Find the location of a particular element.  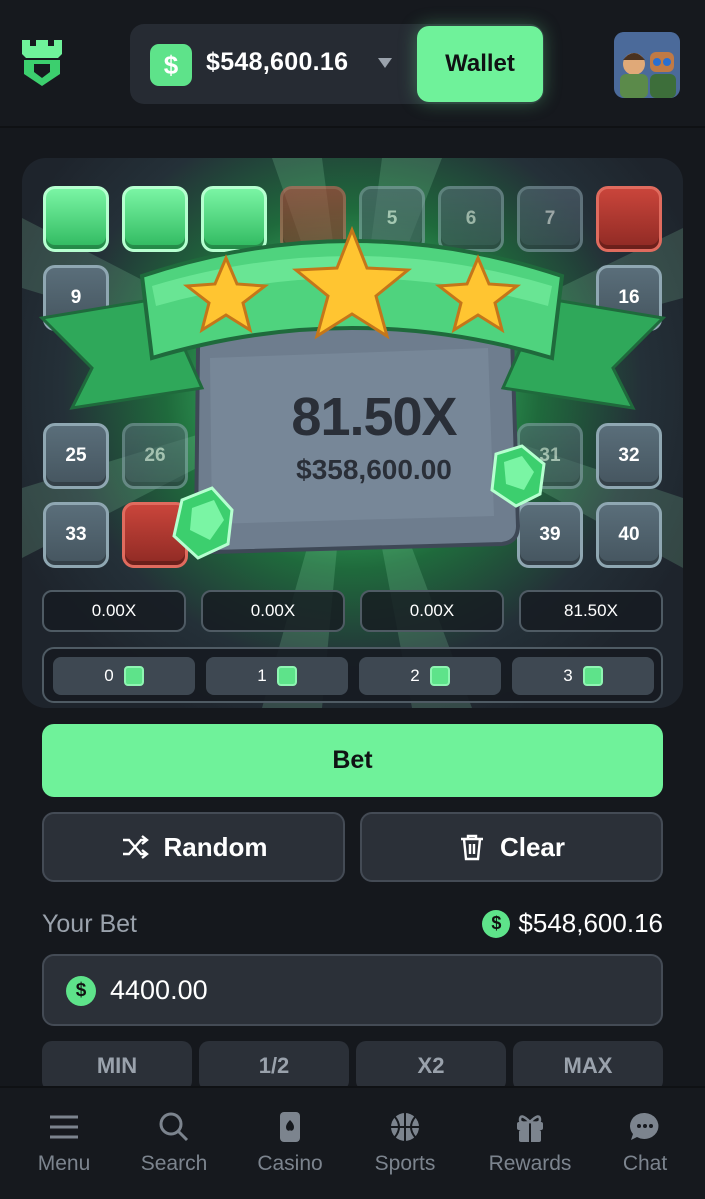

bet-amount-input is located at coordinates (370, 990).